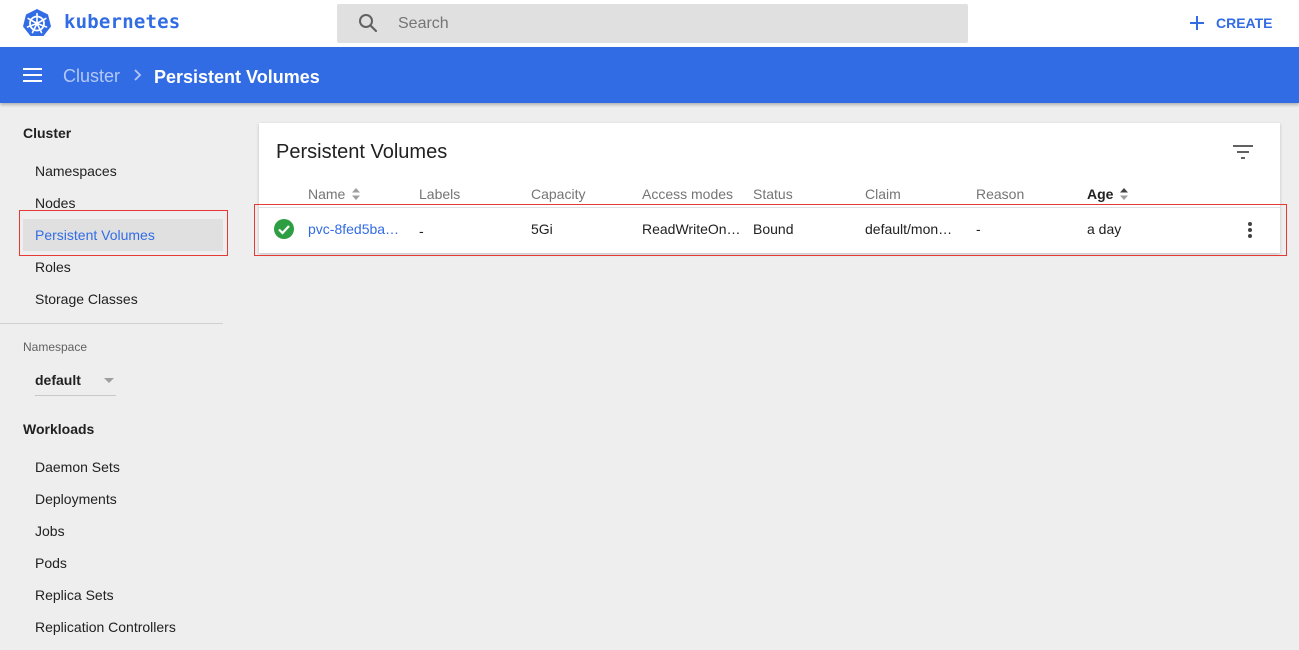  Describe the element at coordinates (665, 23) in the screenshot. I see `search-input` at that location.